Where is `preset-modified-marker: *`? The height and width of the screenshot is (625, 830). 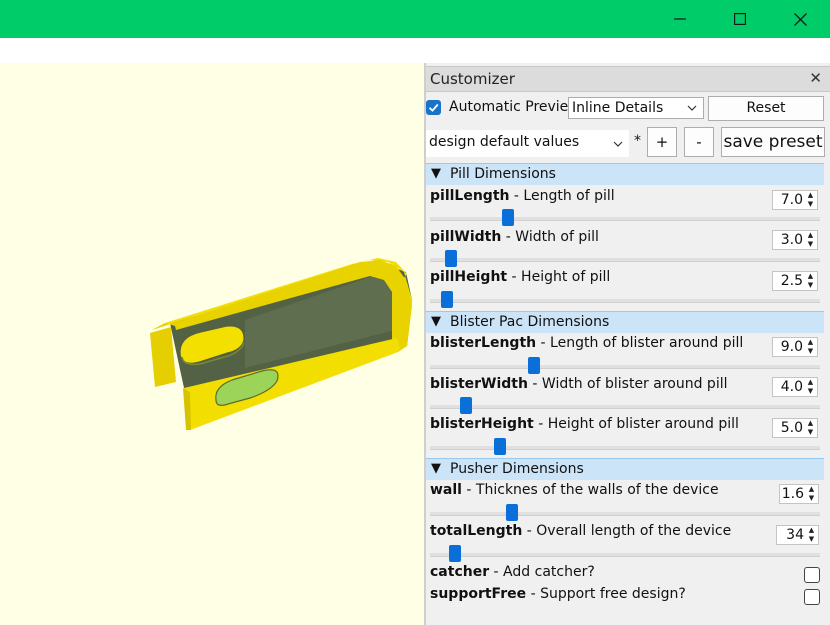 preset-modified-marker: * is located at coordinates (637, 141).